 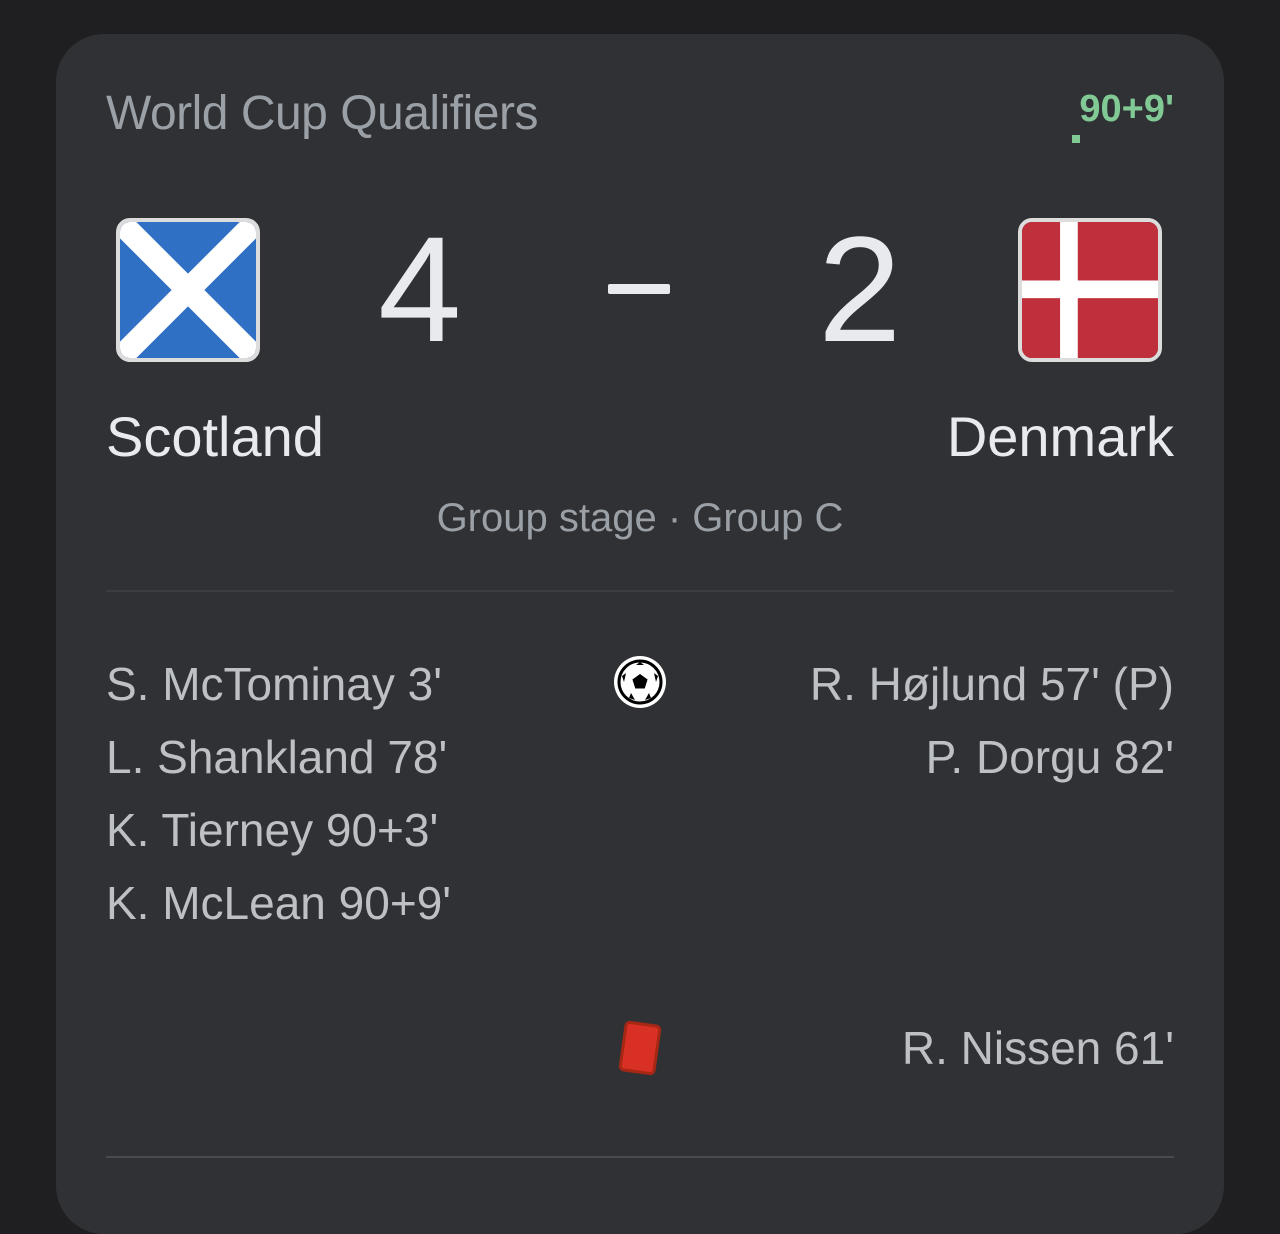 What do you see at coordinates (640, 518) in the screenshot?
I see `match-stage: Group stage · Group C` at bounding box center [640, 518].